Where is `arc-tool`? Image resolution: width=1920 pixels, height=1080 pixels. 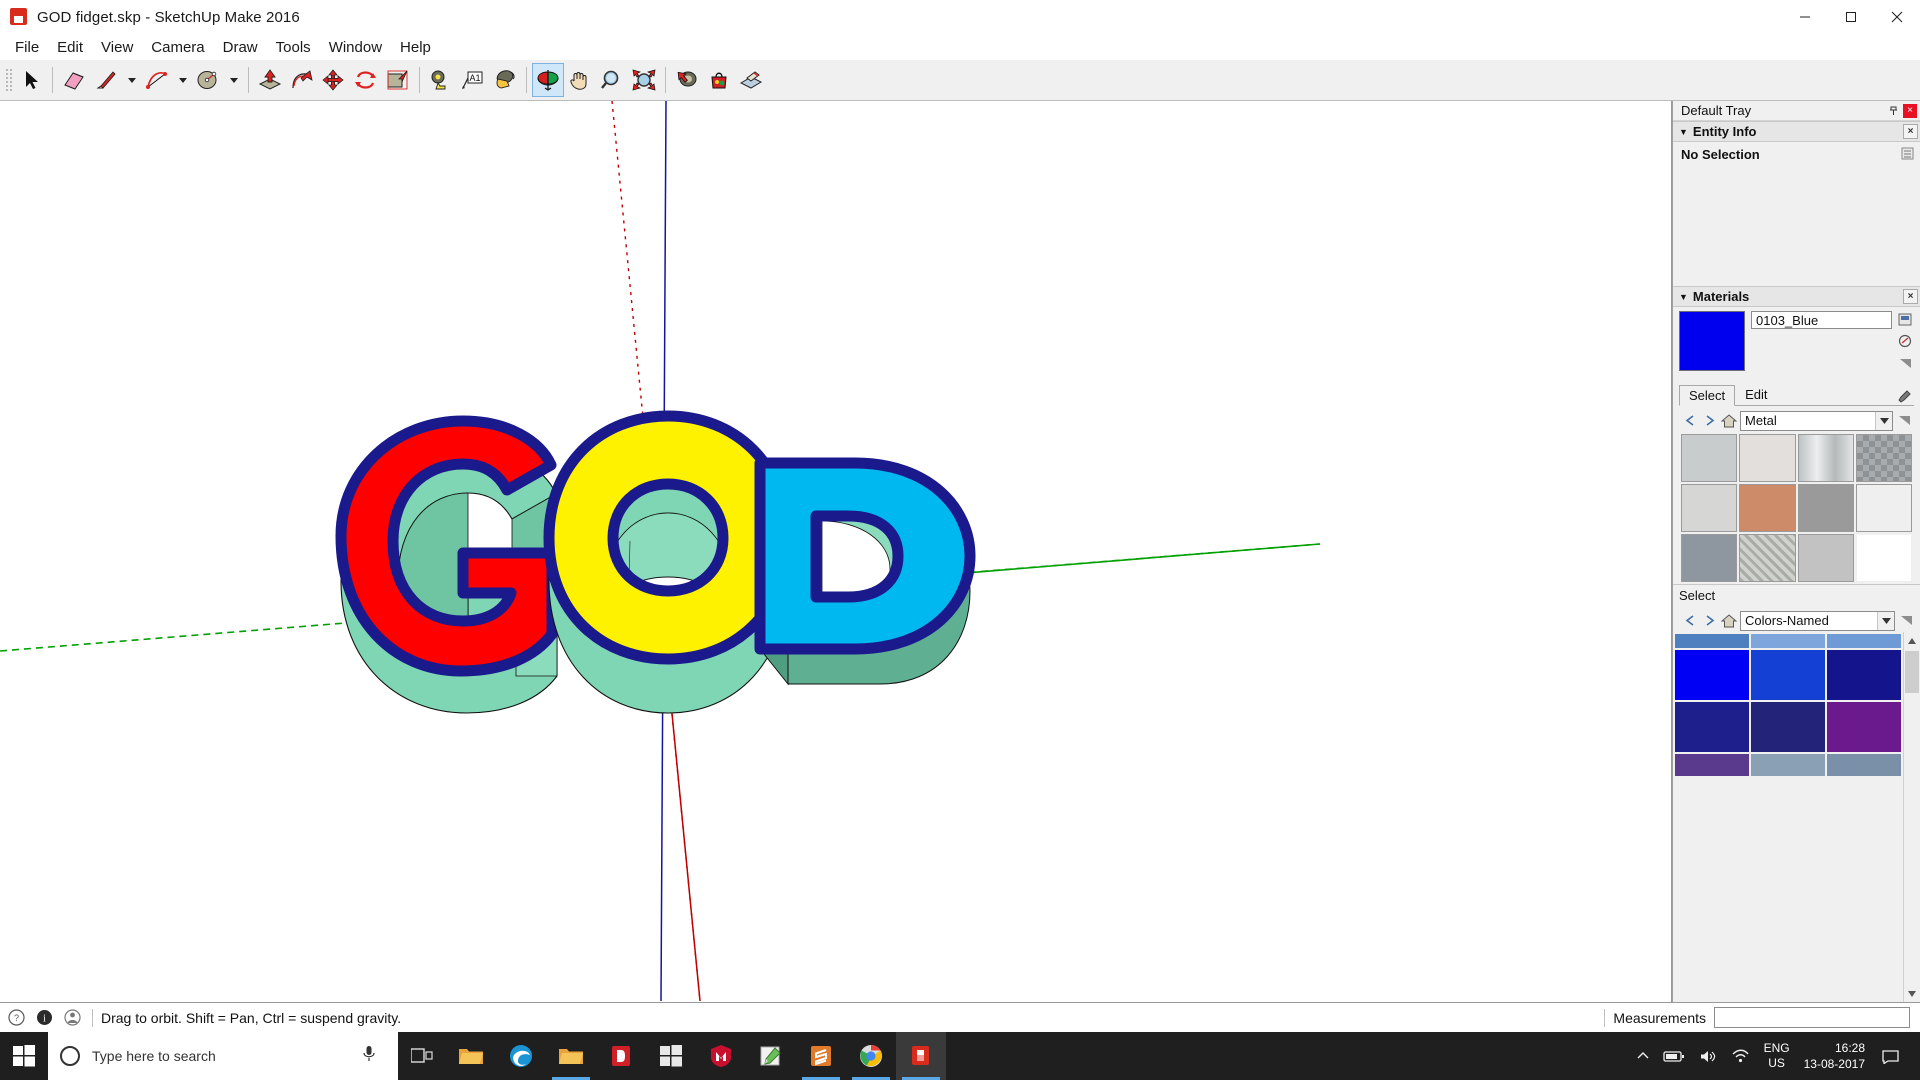 arc-tool is located at coordinates (157, 80).